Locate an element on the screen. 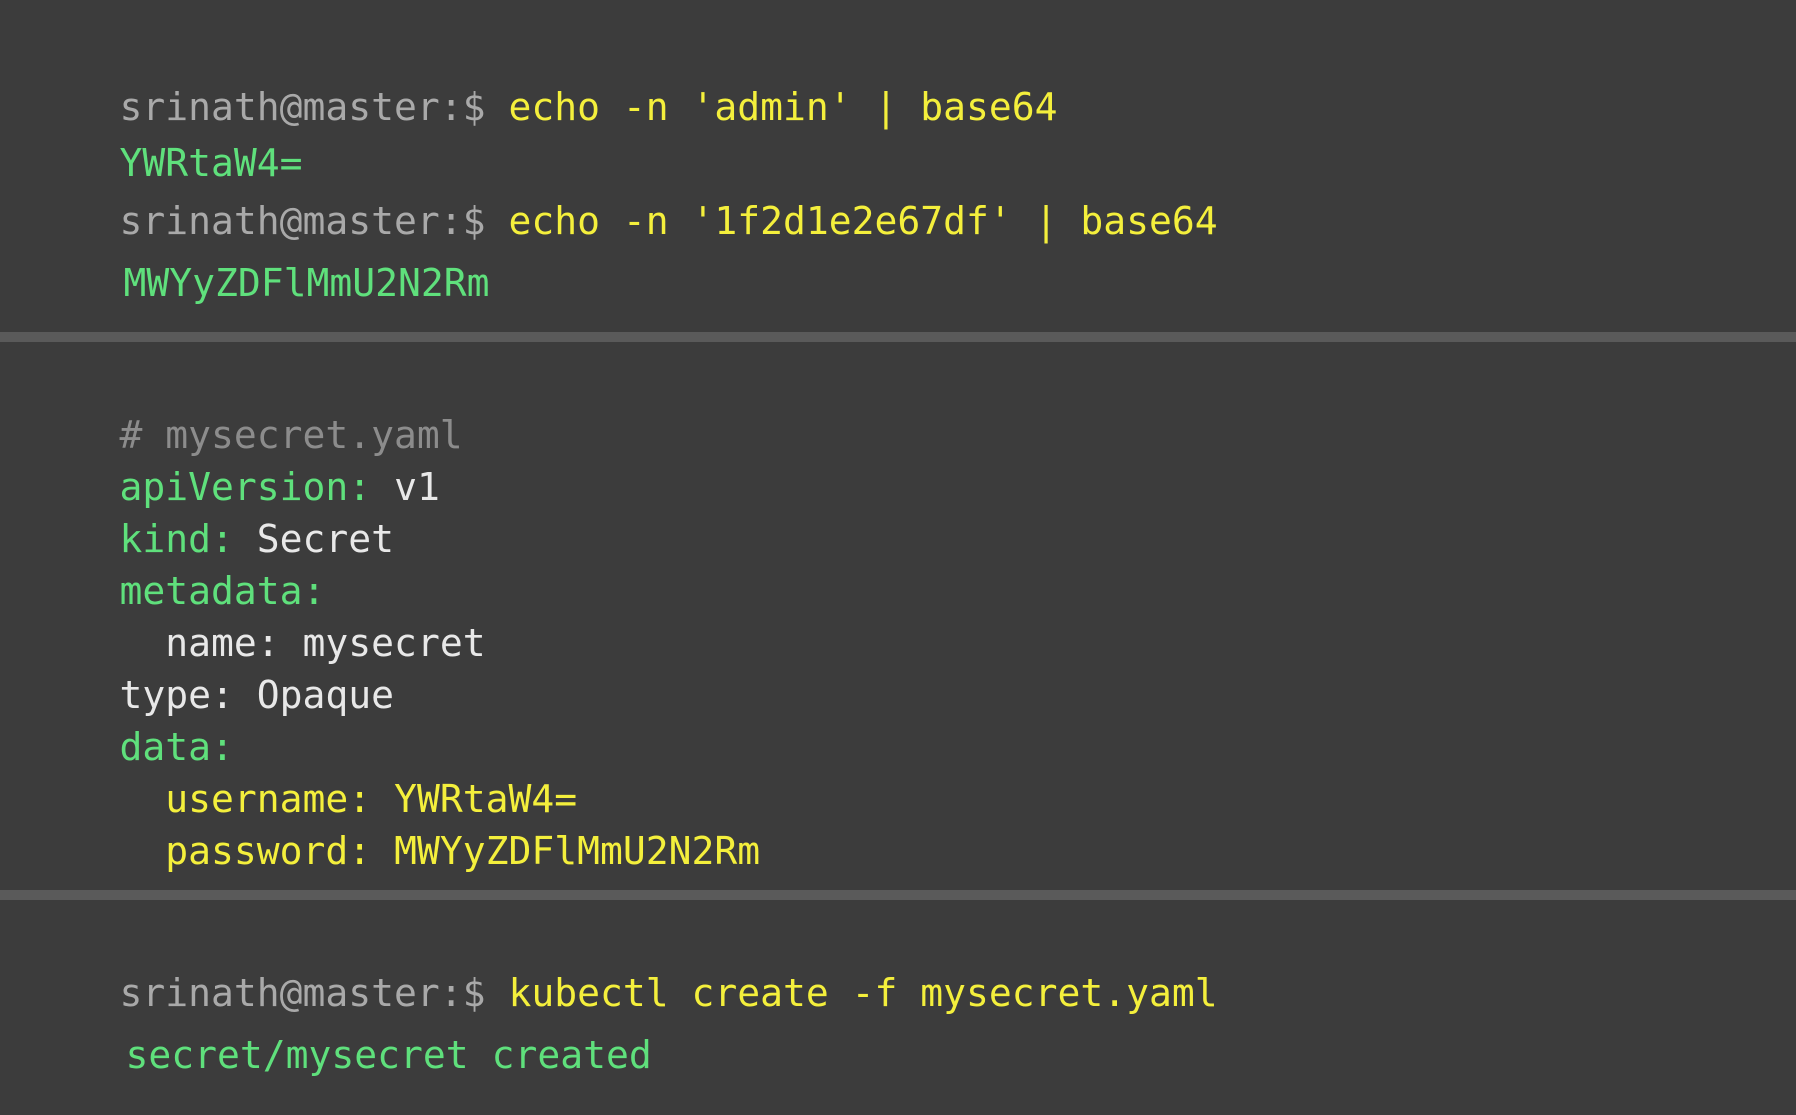 The image size is (1796, 1115). command-output: MWYyZDFlMmU2N2Rm is located at coordinates (306, 283).